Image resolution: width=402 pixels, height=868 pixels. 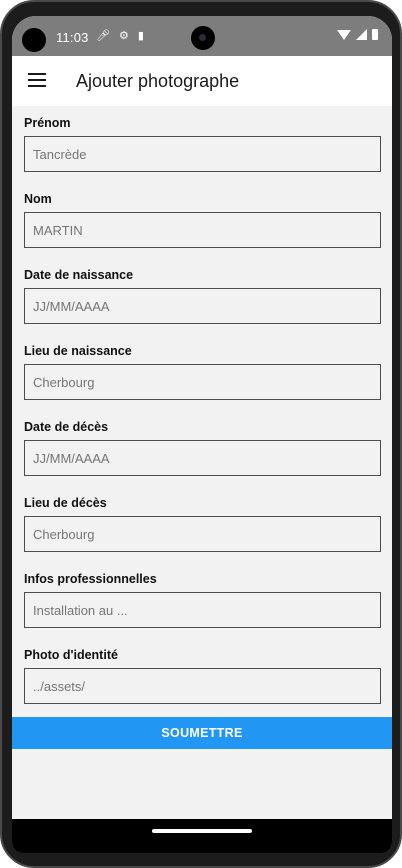 I want to click on infos-pro-input, so click(x=202, y=610).